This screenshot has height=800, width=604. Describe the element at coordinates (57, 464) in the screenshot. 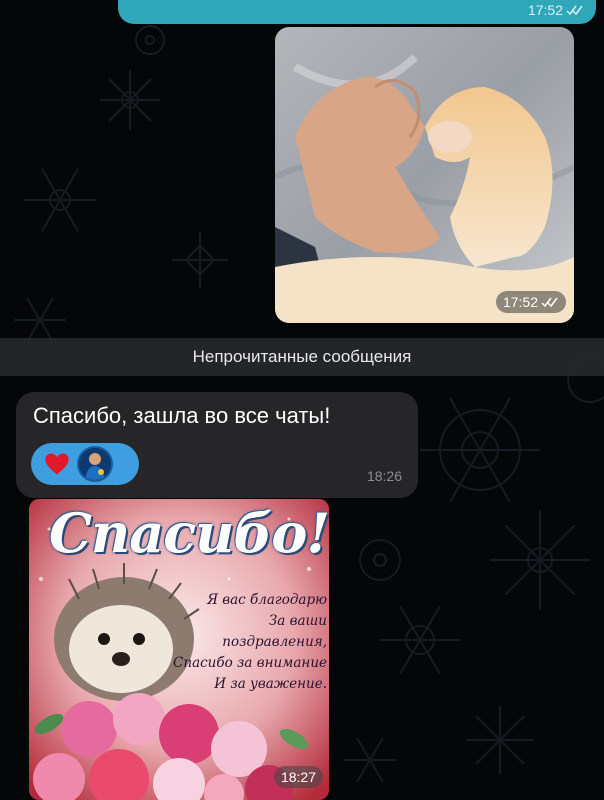

I see `heart-emoji-icon` at that location.